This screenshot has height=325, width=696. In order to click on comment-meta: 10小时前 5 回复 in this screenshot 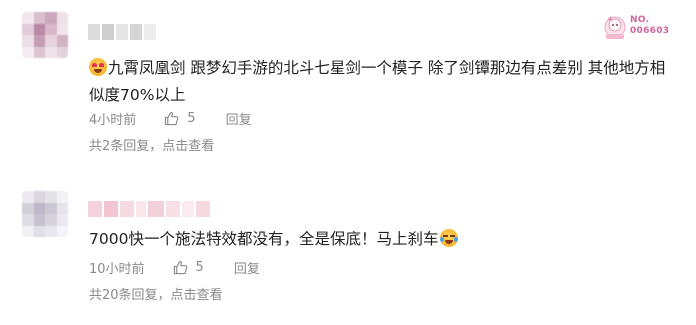, I will do `click(174, 267)`.